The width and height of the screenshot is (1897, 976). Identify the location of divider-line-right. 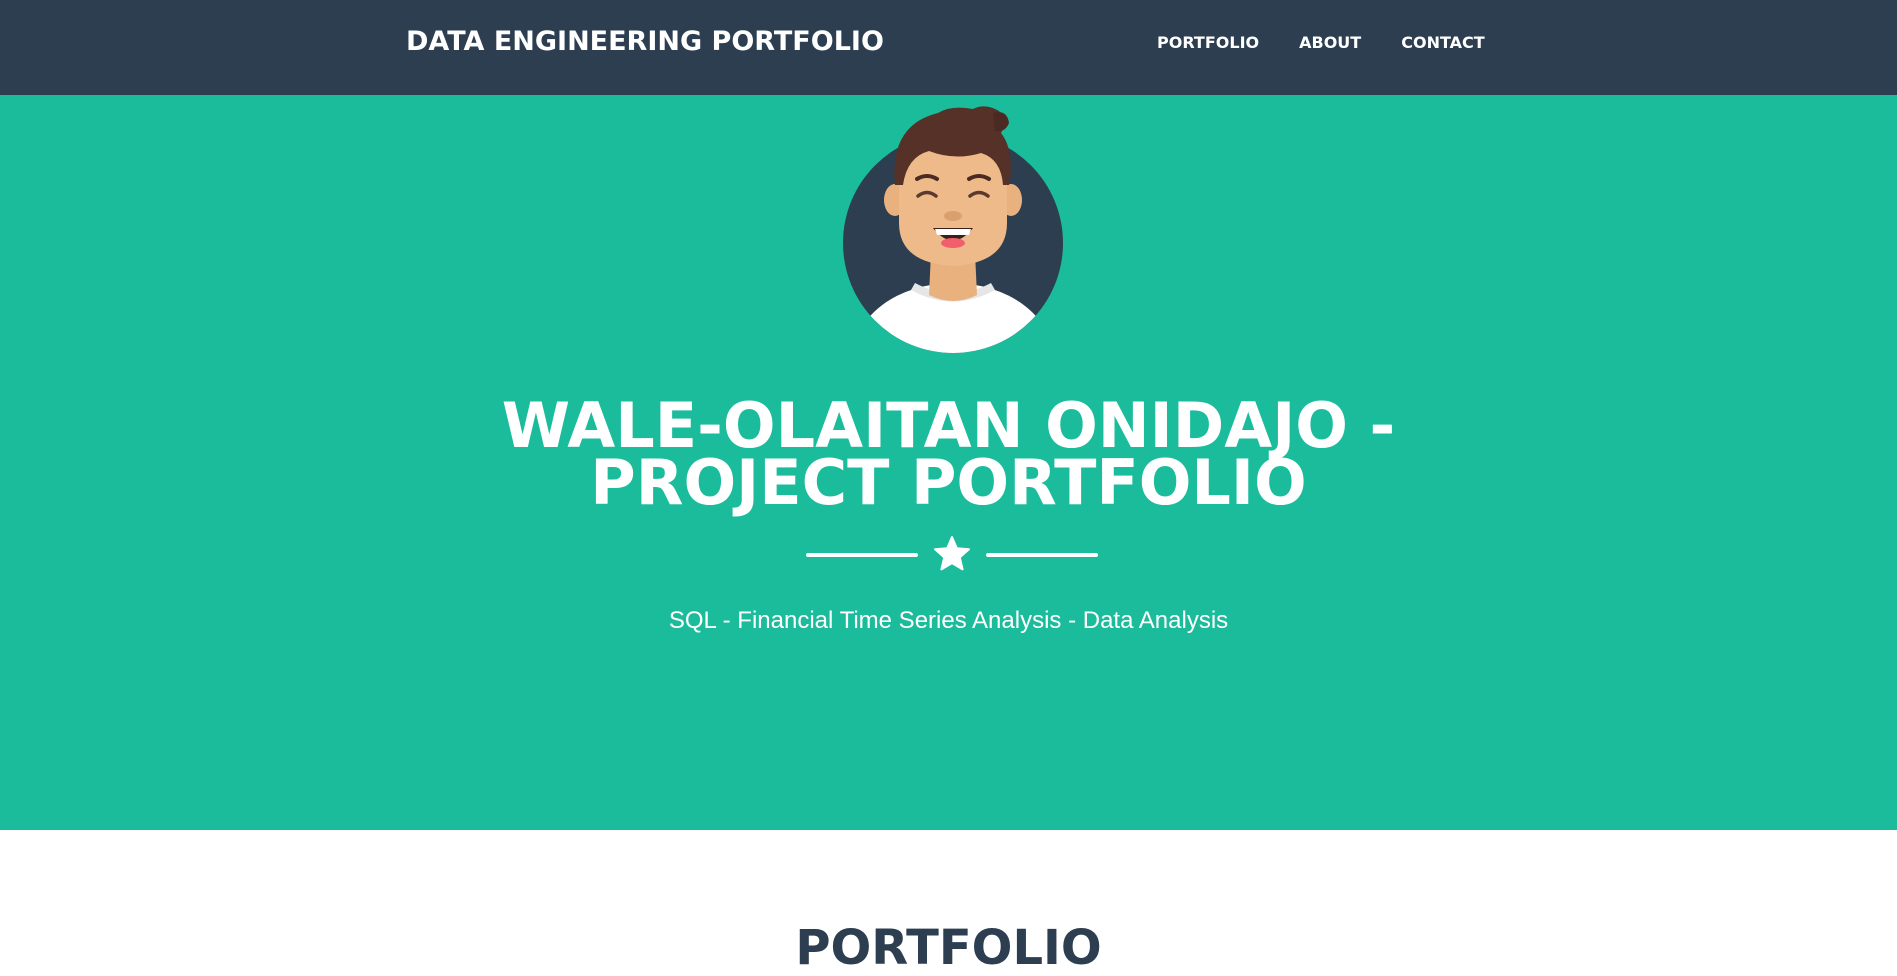
(1042, 555).